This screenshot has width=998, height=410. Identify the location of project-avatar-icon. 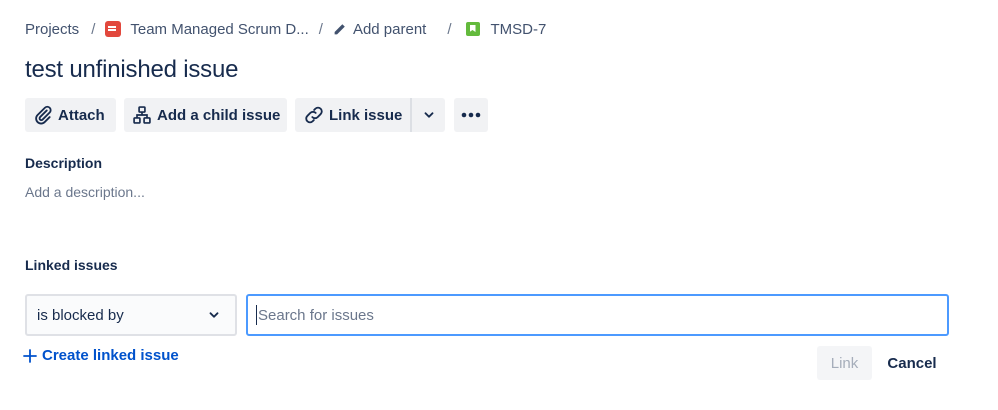
(113, 29).